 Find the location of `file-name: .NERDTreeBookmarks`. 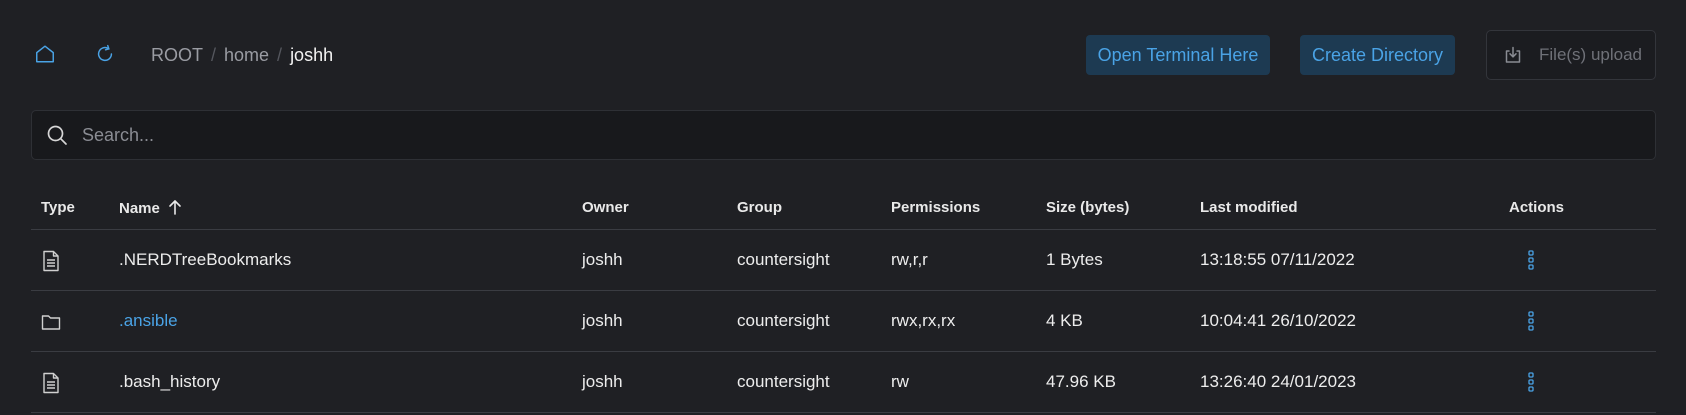

file-name: .NERDTreeBookmarks is located at coordinates (205, 260).